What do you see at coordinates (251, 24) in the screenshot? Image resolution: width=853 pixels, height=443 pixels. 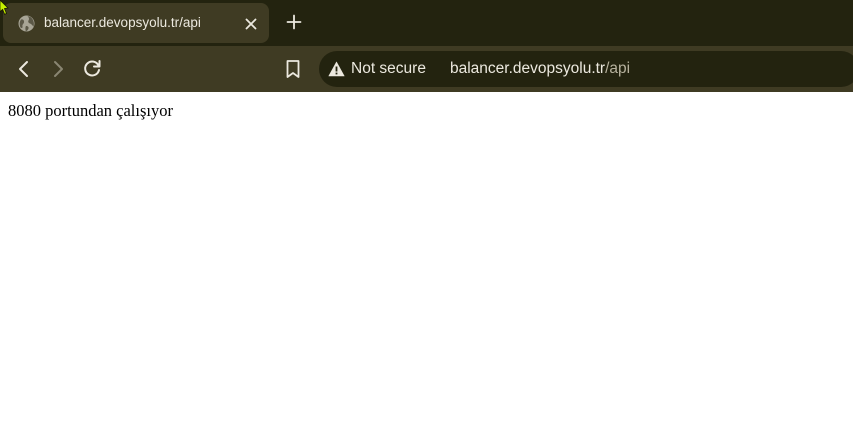 I see `close-icon` at bounding box center [251, 24].